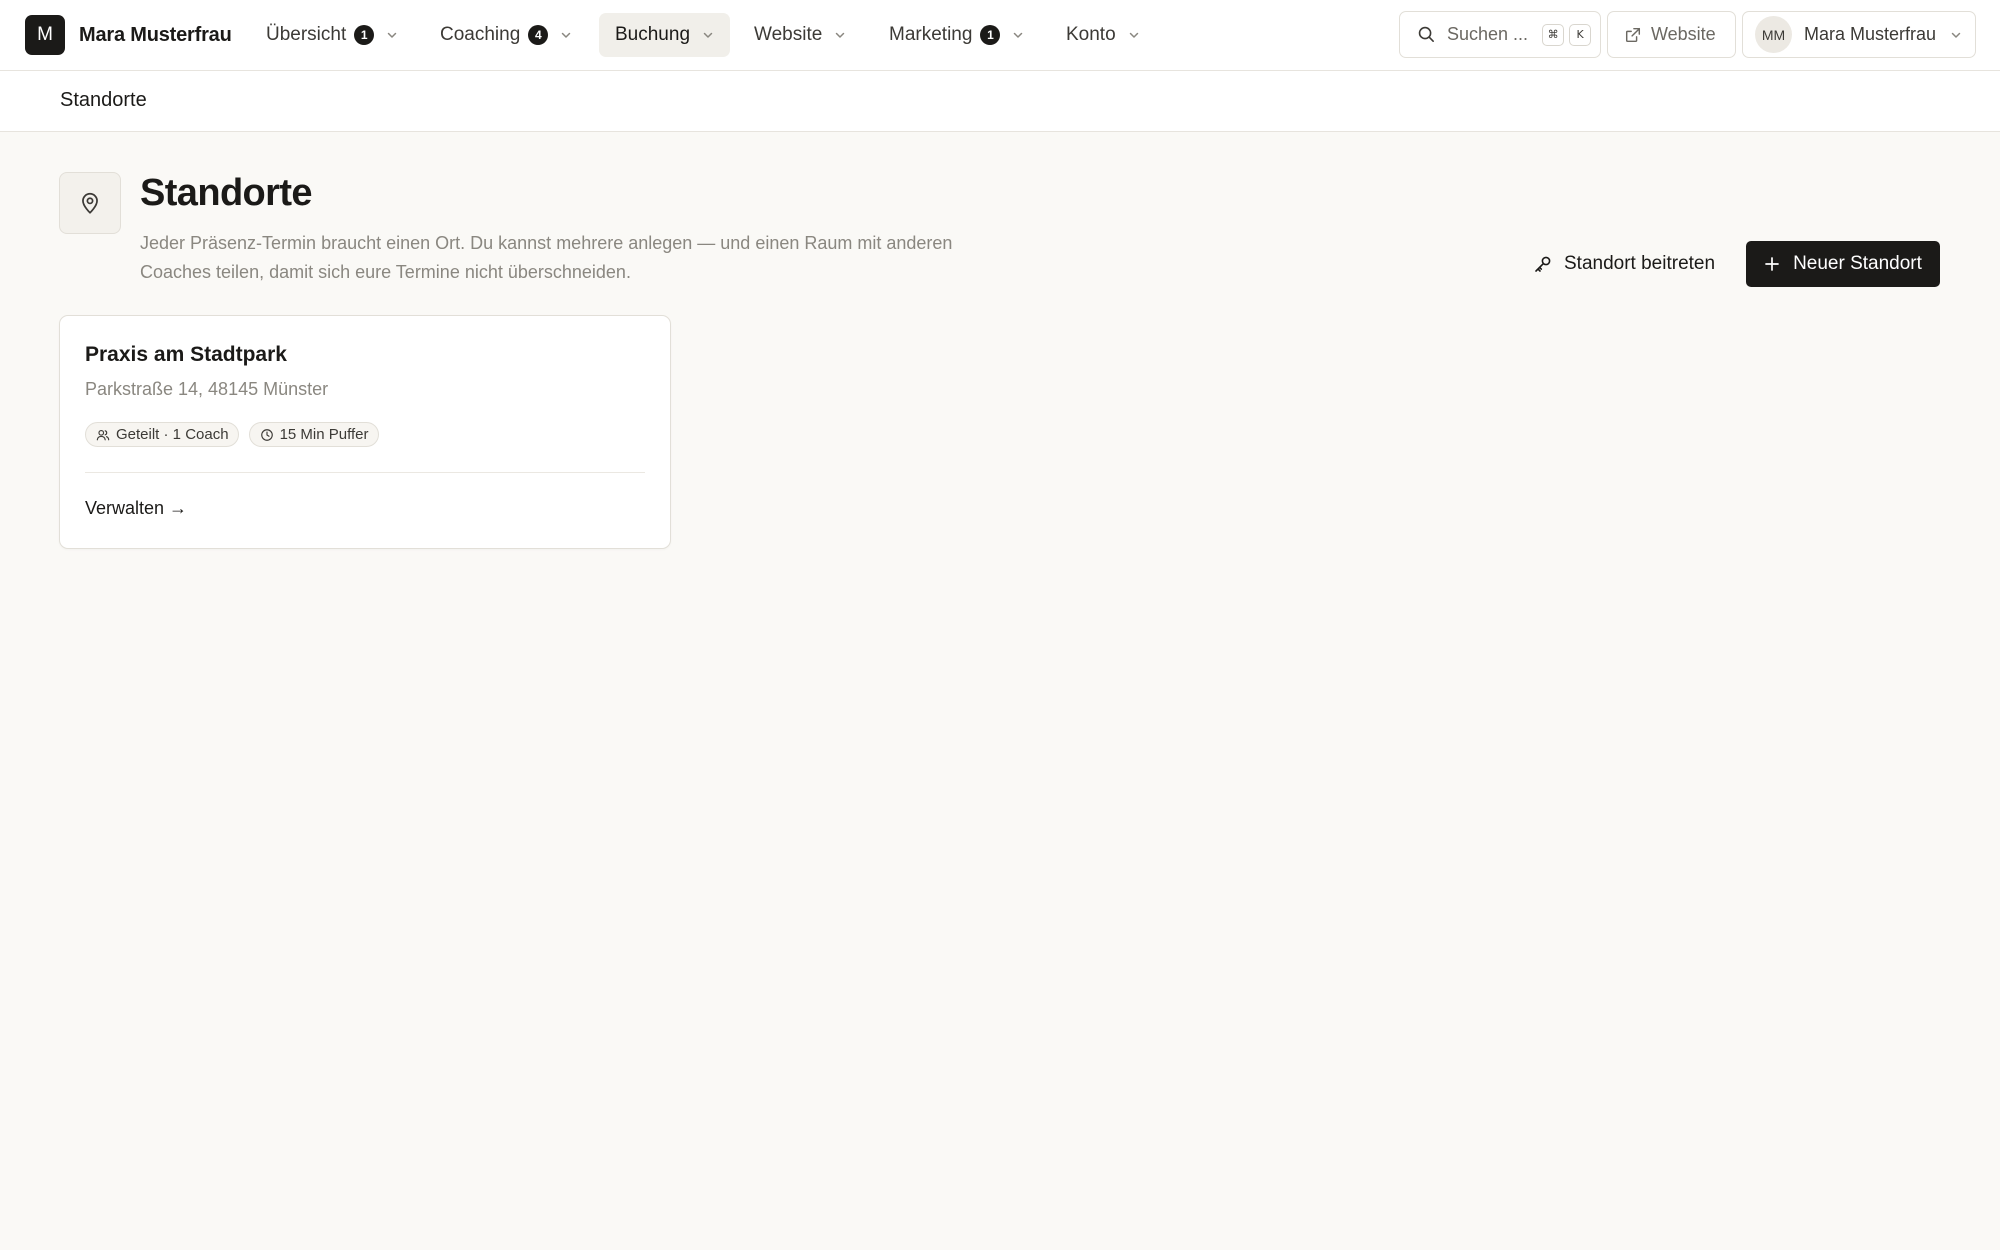 Image resolution: width=2000 pixels, height=1250 pixels. I want to click on brand-logo: M, so click(45, 35).